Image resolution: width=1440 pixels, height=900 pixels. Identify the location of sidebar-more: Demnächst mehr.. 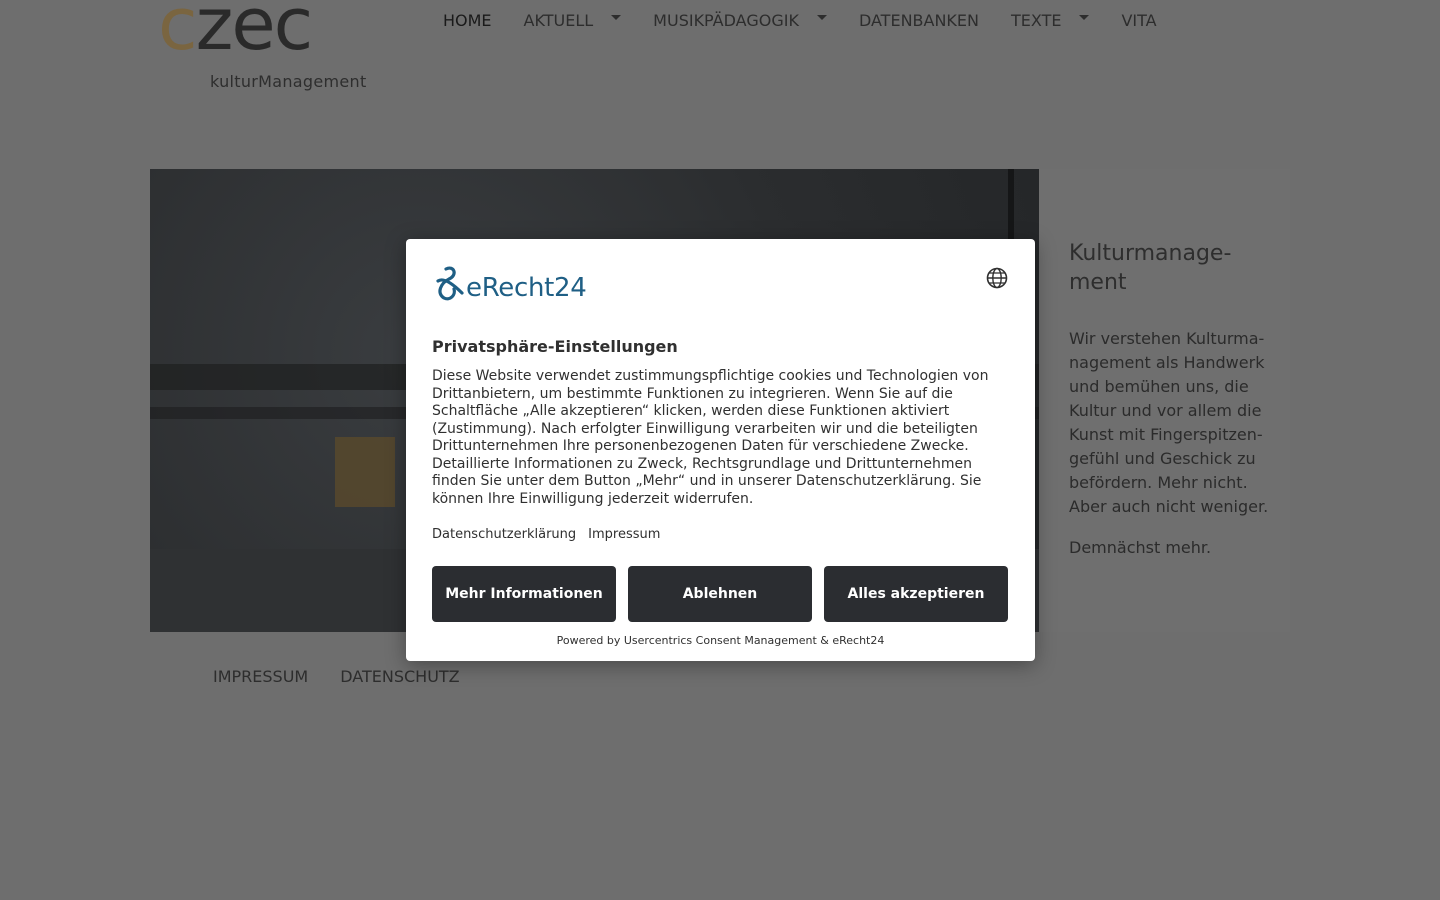
(1140, 547).